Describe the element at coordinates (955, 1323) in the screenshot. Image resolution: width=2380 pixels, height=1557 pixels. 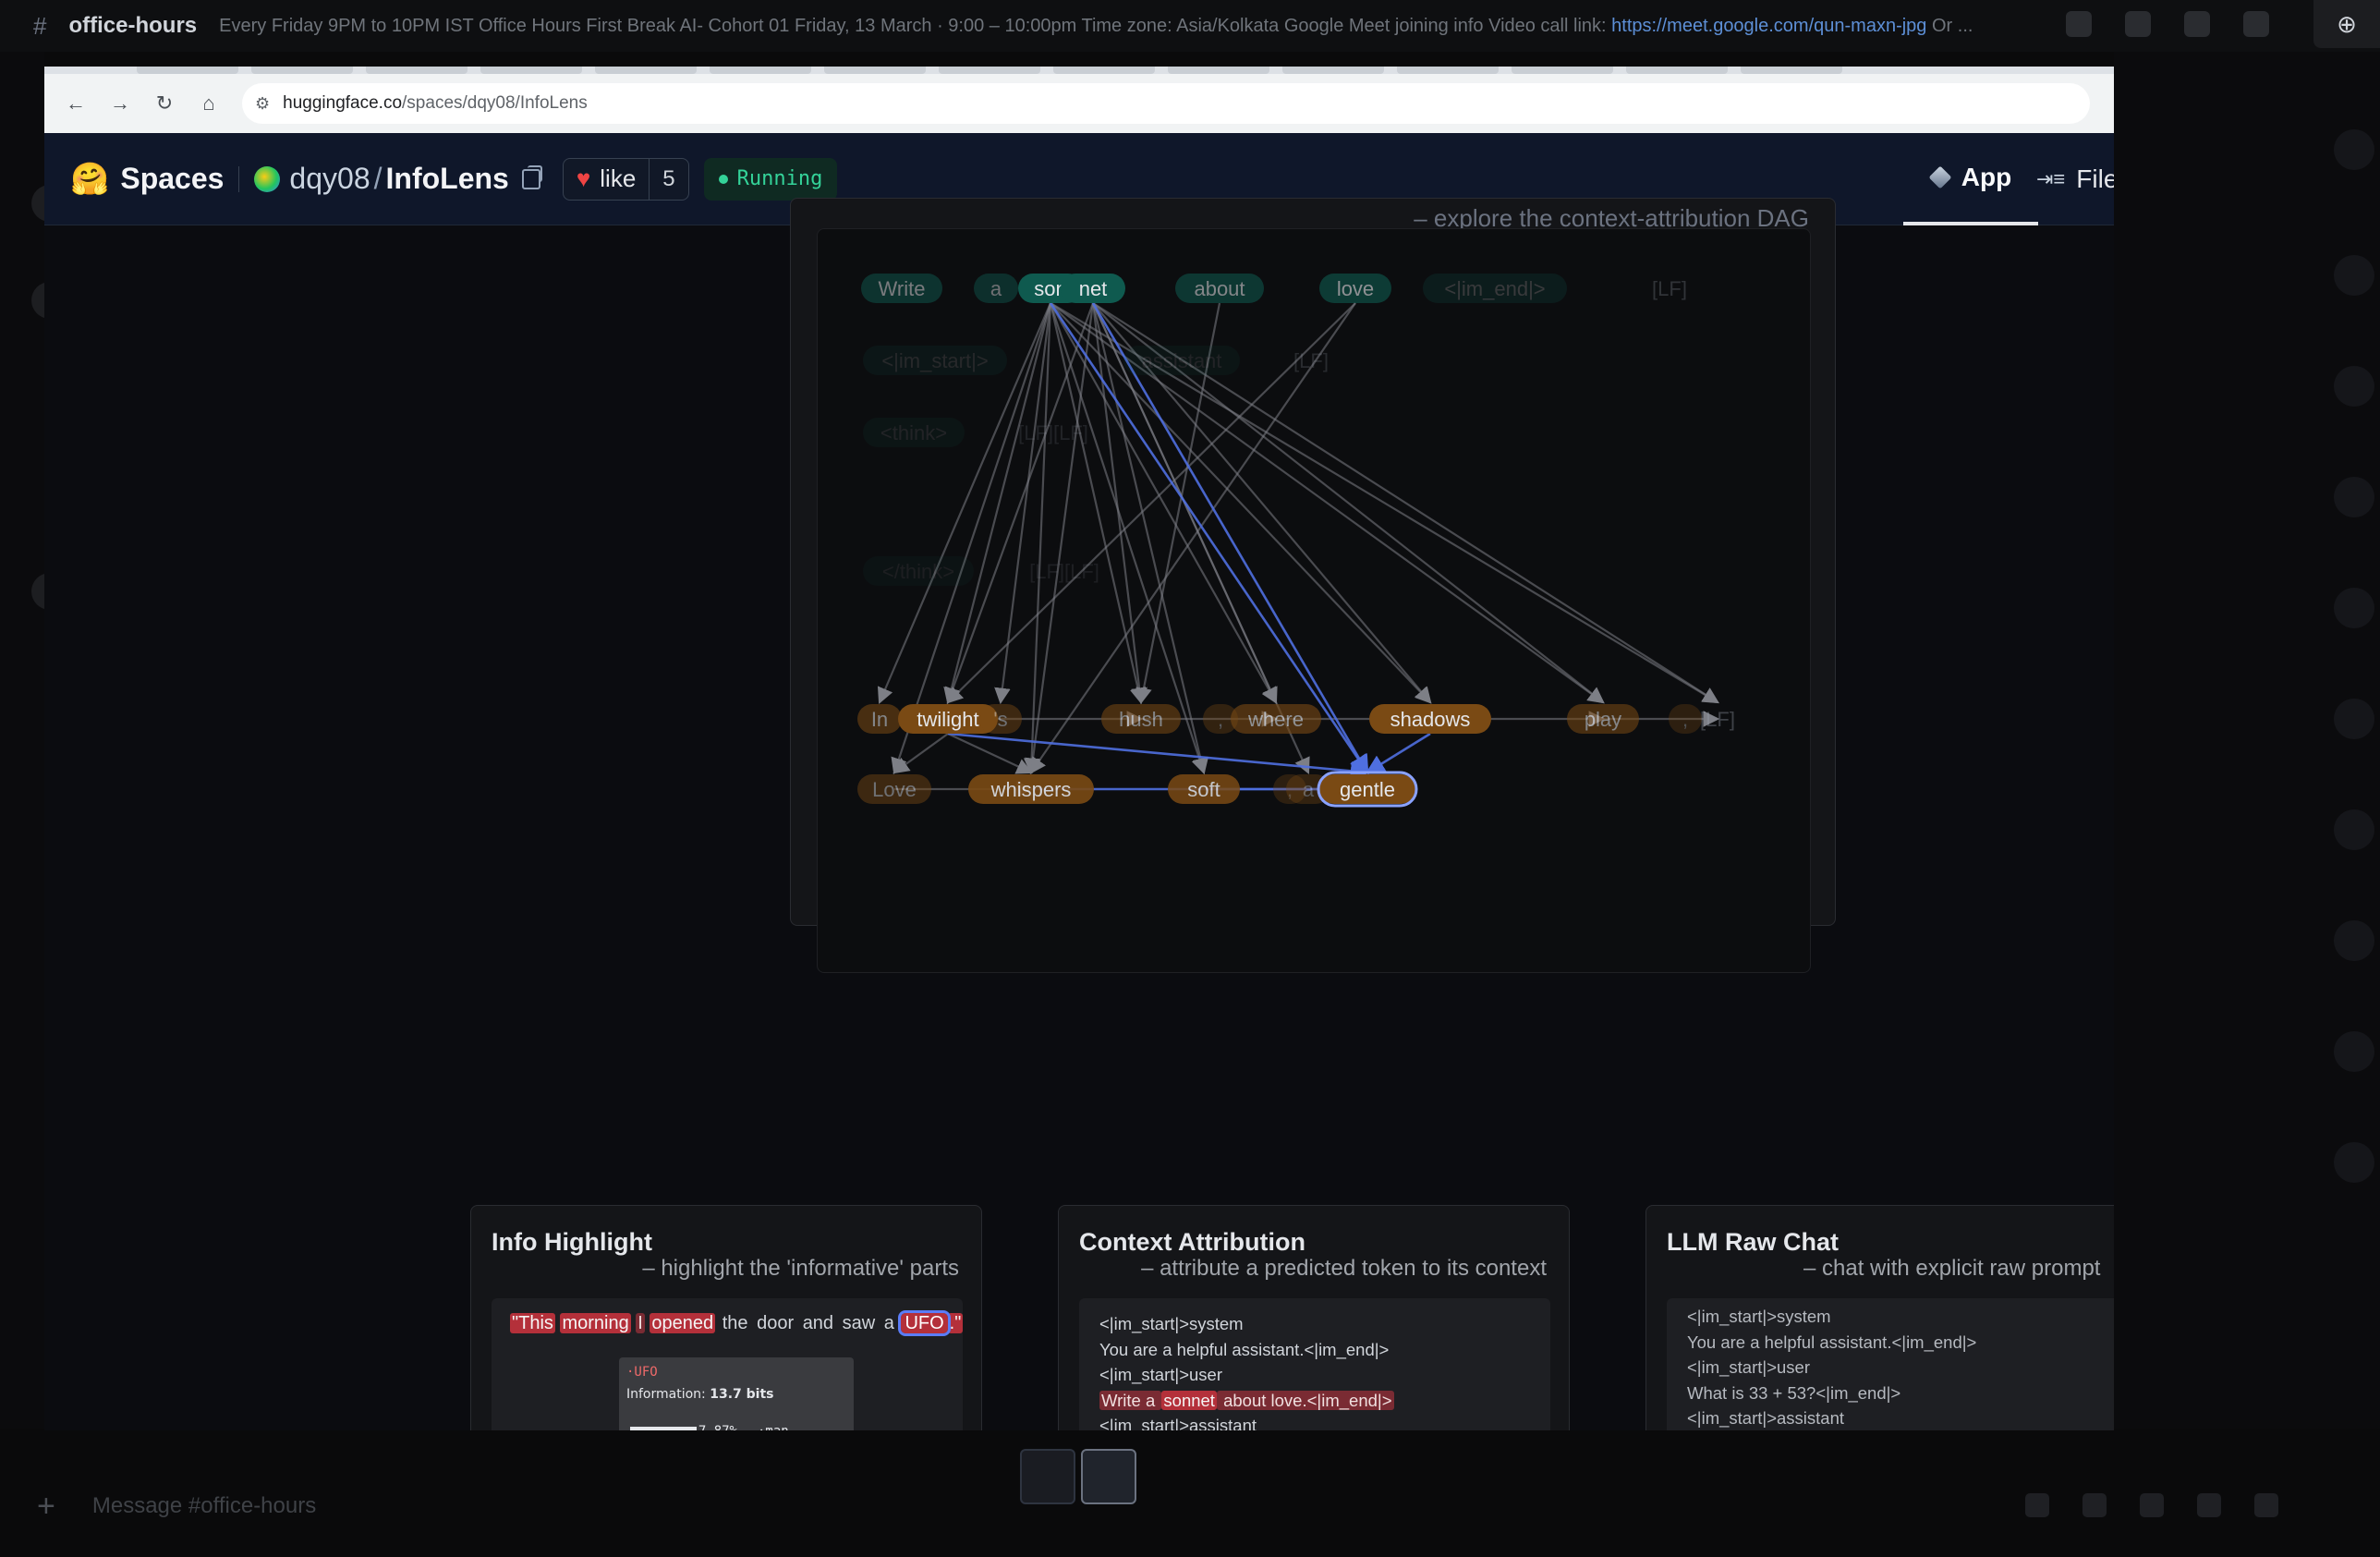
I see `sentence-token: ."` at that location.